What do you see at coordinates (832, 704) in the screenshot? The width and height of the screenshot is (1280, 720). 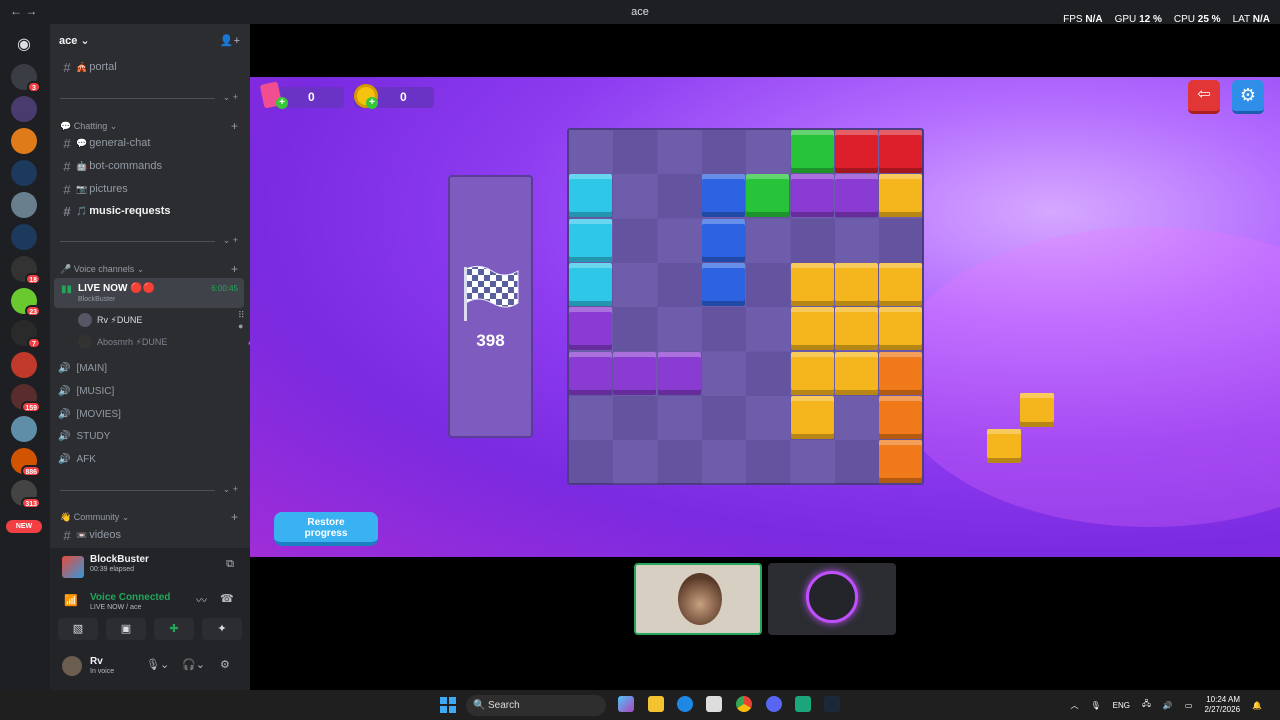 I see `steam-icon` at bounding box center [832, 704].